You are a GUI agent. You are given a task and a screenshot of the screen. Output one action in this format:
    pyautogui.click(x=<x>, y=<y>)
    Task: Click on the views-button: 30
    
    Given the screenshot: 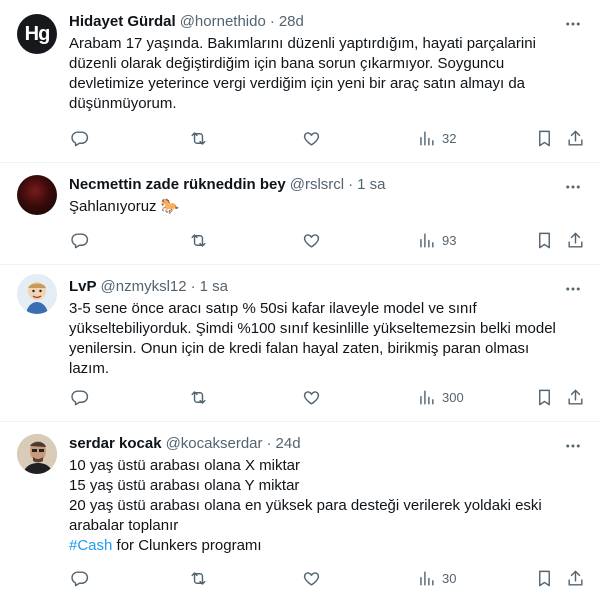 What is the action you would take?
    pyautogui.click(x=436, y=578)
    